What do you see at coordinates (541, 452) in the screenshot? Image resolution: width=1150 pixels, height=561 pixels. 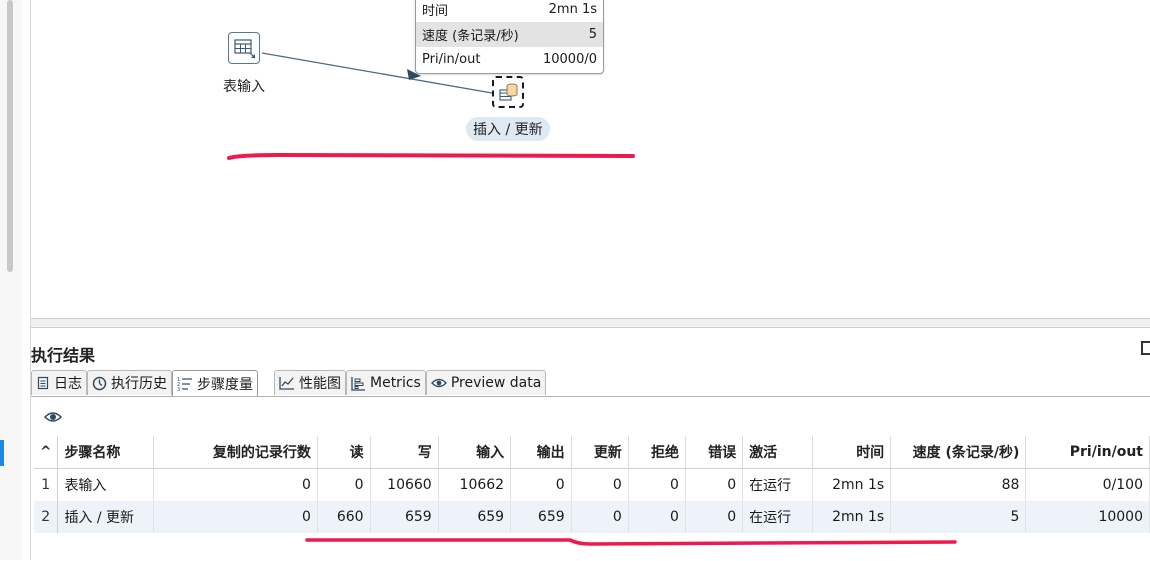 I see `column-header: 输出` at bounding box center [541, 452].